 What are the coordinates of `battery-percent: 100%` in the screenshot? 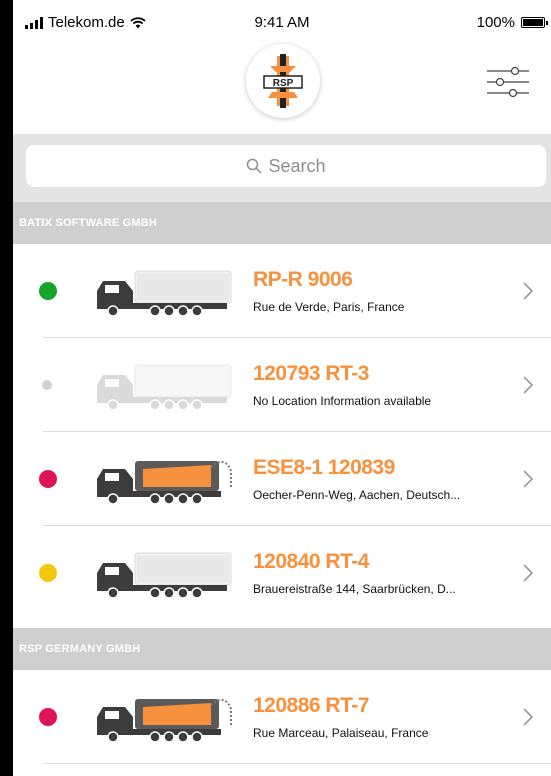 It's located at (495, 22).